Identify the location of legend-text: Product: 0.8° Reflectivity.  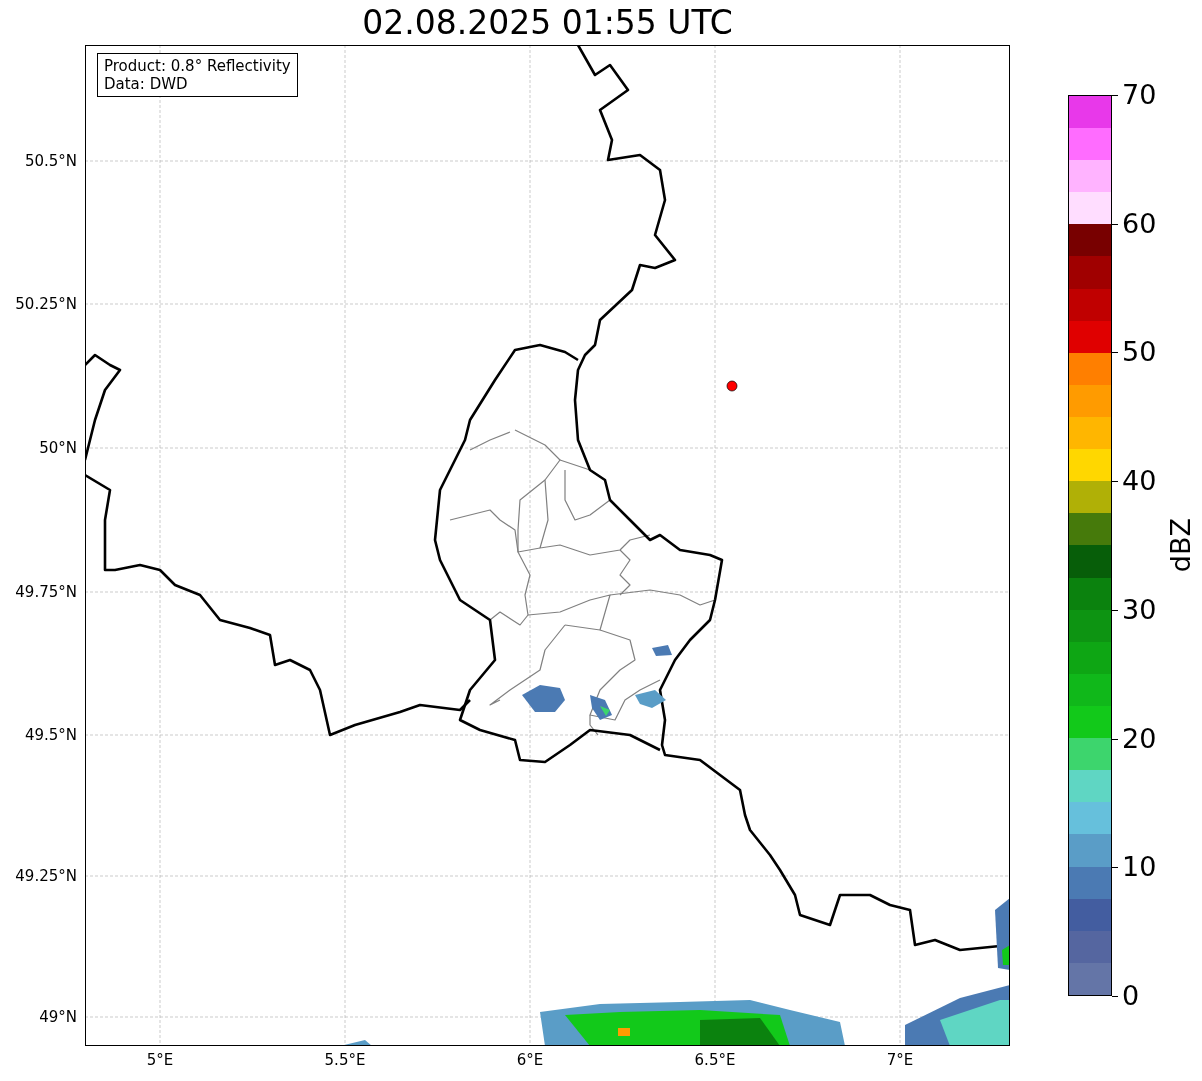
(197, 66).